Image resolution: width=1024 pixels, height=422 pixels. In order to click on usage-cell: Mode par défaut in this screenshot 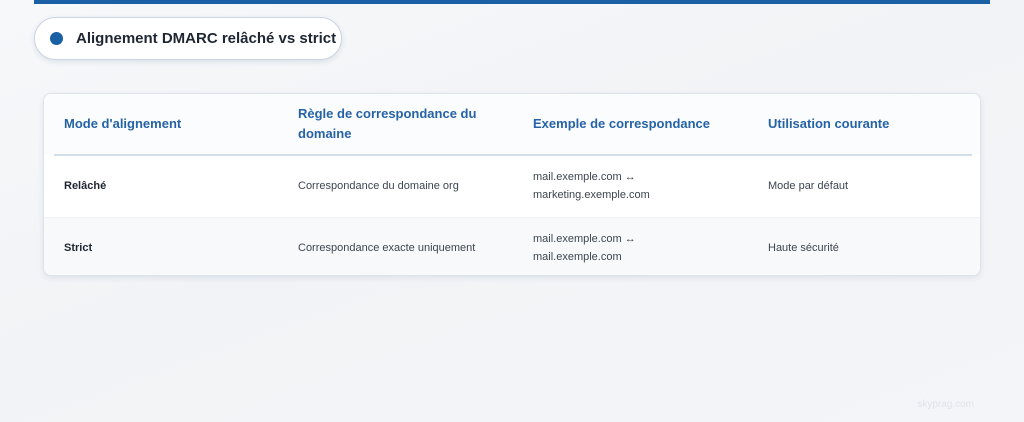, I will do `click(864, 187)`.